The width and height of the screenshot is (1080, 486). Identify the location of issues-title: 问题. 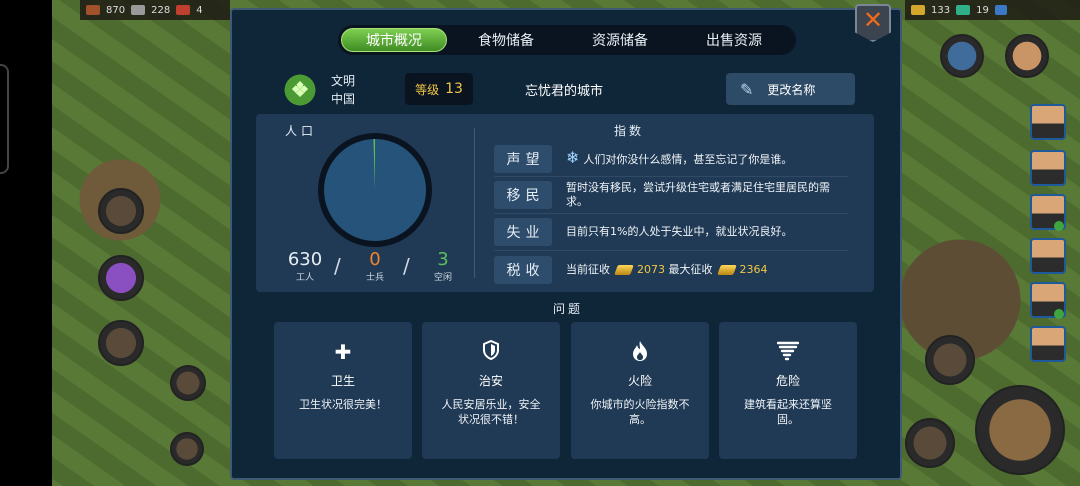
(568, 309).